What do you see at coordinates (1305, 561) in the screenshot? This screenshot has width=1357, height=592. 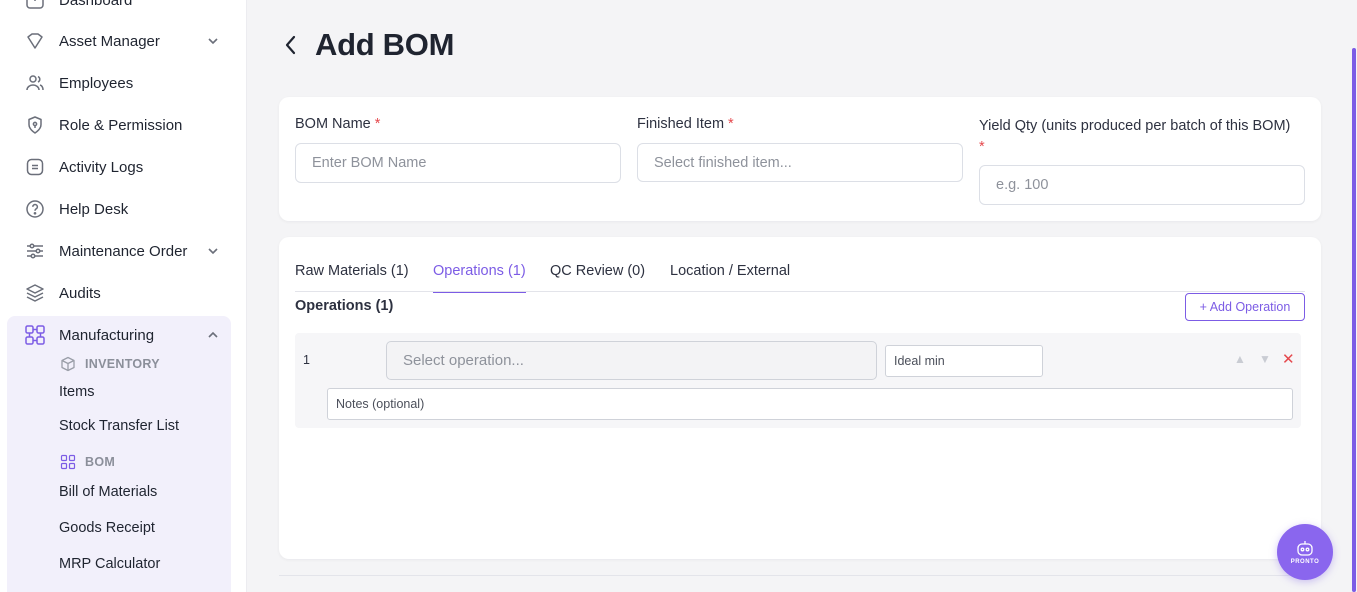 I see `assistant-label: PRONTO` at bounding box center [1305, 561].